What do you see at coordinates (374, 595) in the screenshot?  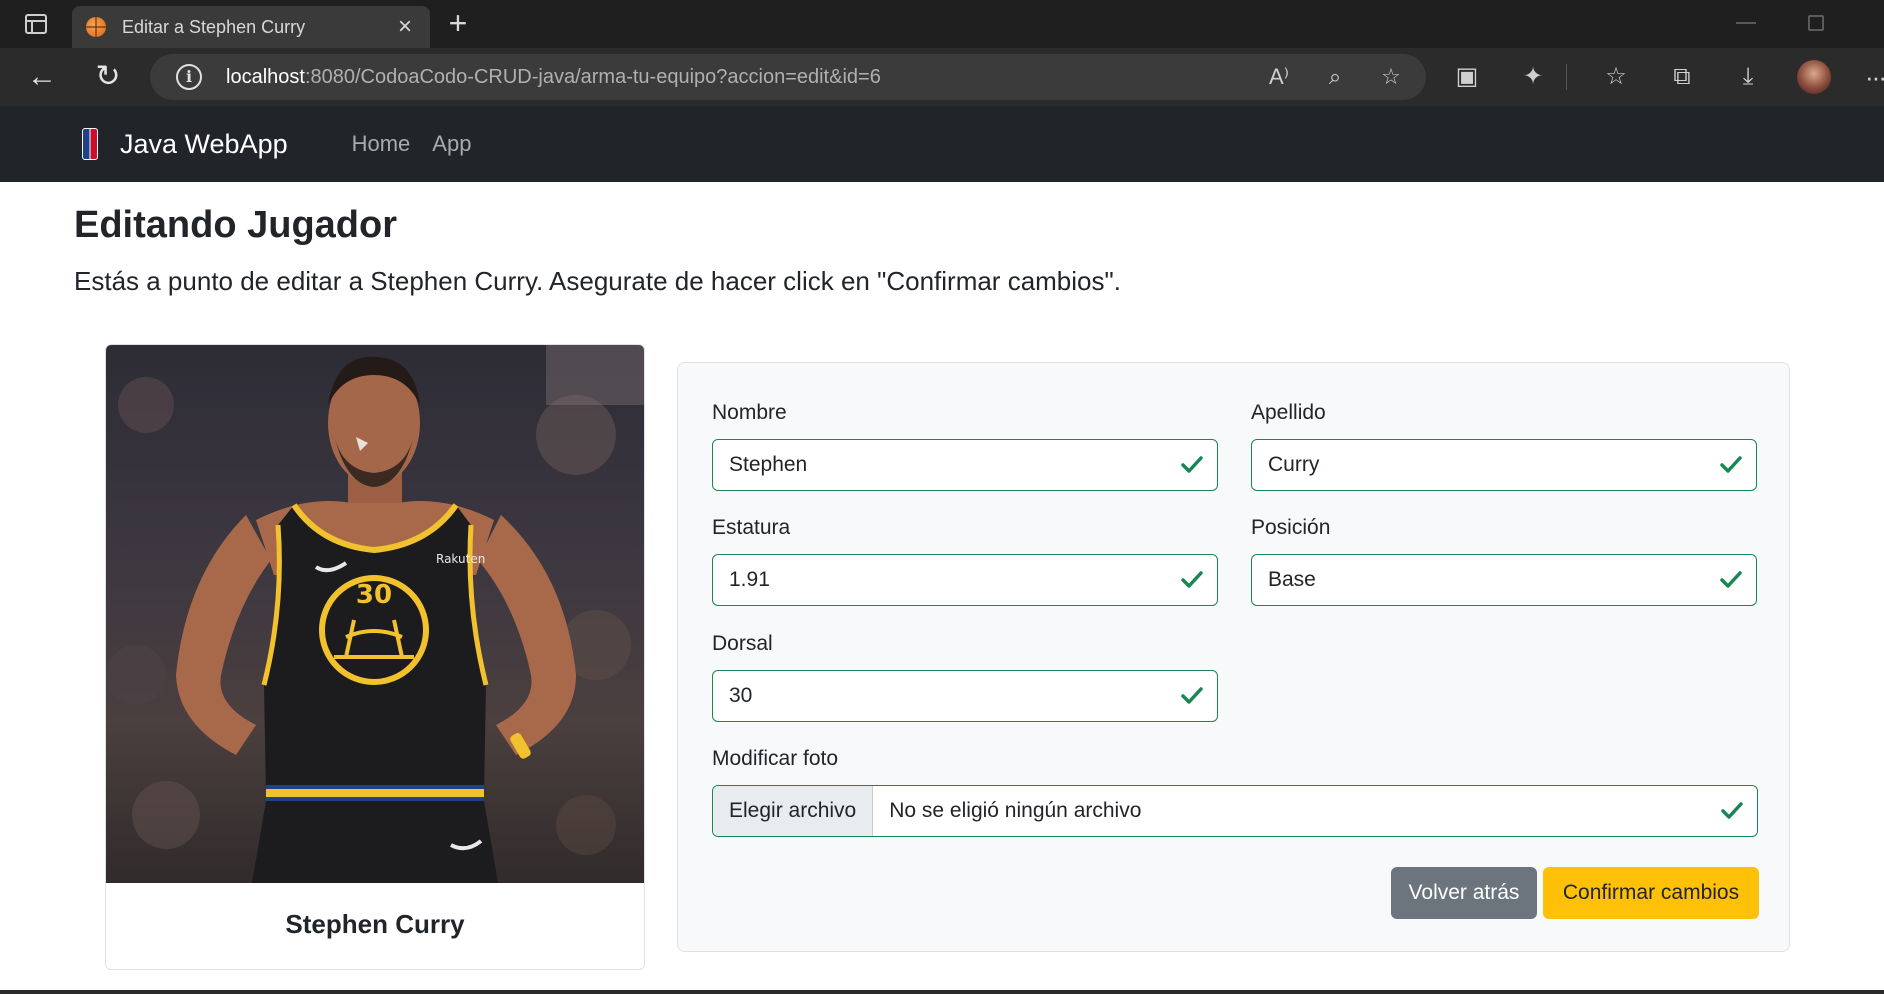 I see `jersey-number: 30` at bounding box center [374, 595].